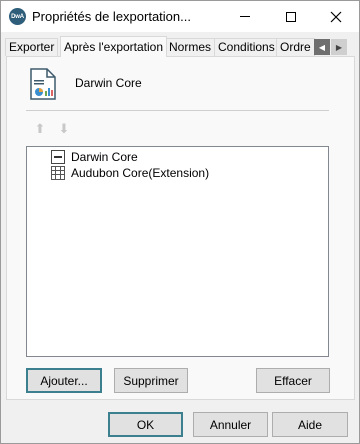 Image resolution: width=360 pixels, height=444 pixels. I want to click on chevron-right-icon: ▶, so click(339, 47).